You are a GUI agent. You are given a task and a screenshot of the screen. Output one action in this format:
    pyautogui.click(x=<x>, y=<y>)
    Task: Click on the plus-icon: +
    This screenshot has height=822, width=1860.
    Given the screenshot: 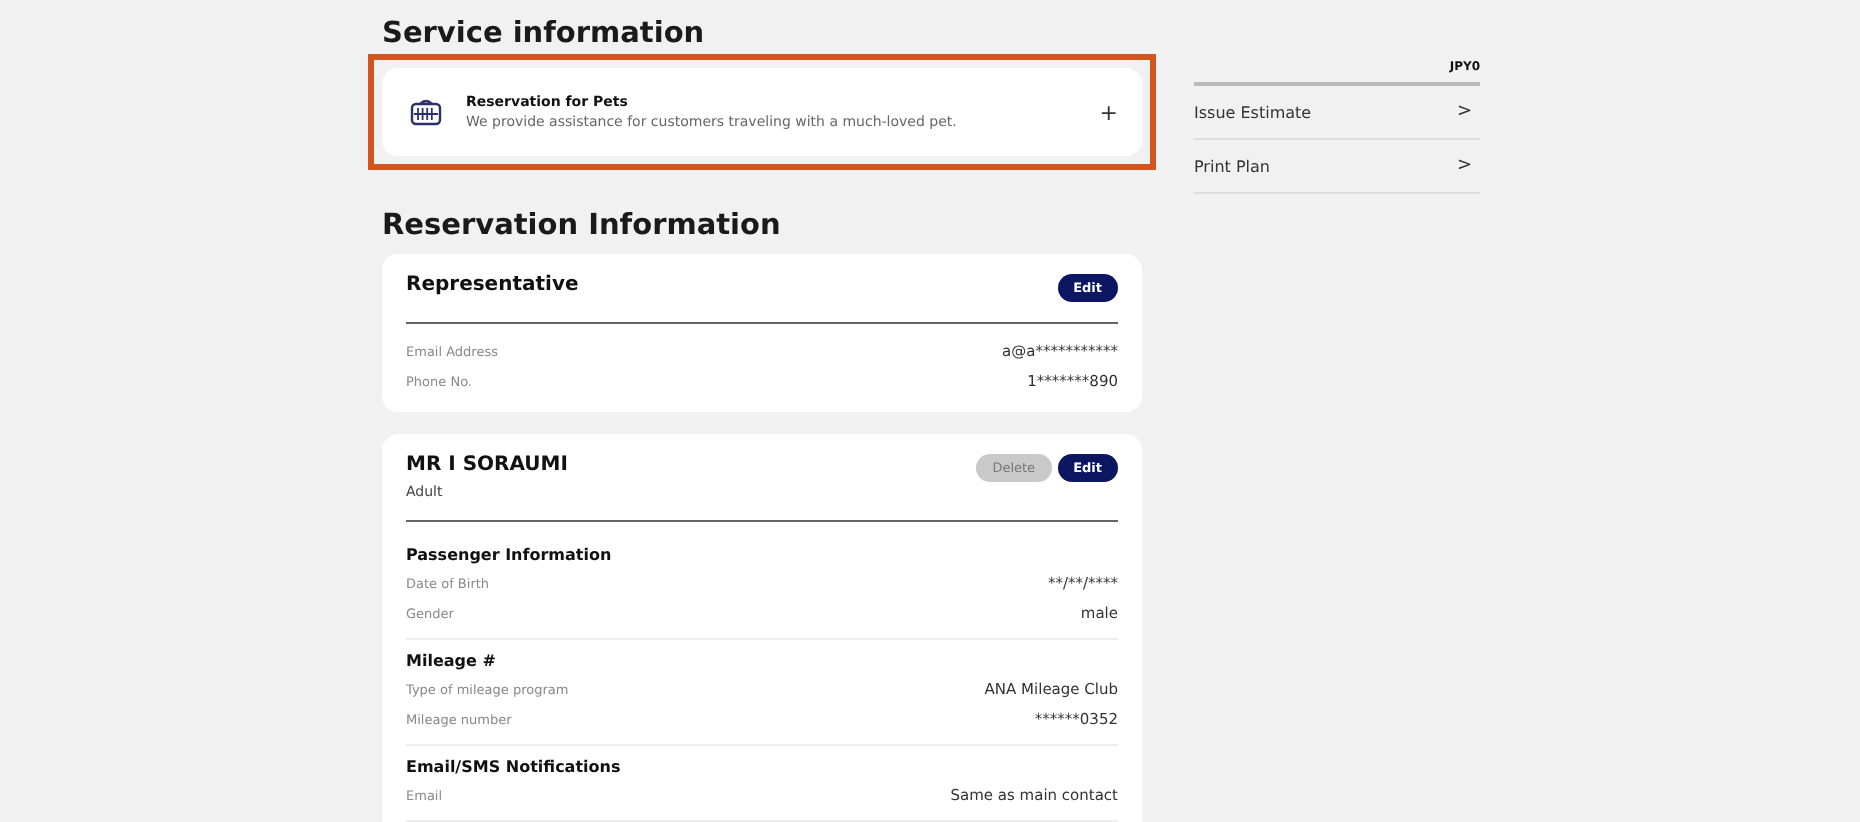 What is the action you would take?
    pyautogui.click(x=1108, y=112)
    